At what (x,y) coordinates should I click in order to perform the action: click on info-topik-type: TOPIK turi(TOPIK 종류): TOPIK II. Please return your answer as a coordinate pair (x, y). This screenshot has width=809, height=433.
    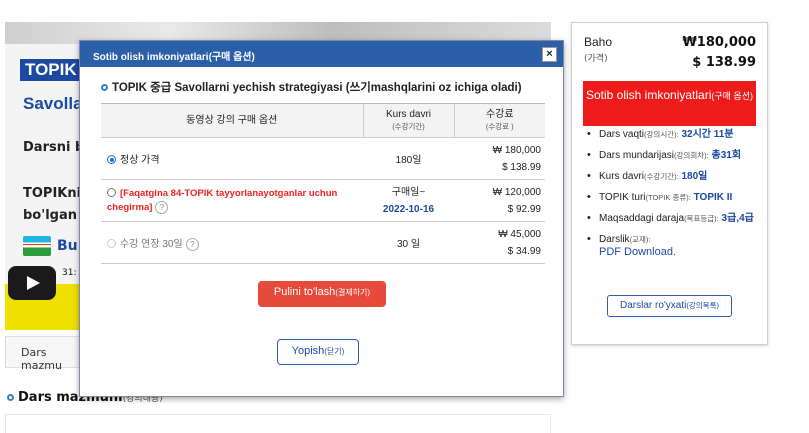
    Looking at the image, I should click on (675, 197).